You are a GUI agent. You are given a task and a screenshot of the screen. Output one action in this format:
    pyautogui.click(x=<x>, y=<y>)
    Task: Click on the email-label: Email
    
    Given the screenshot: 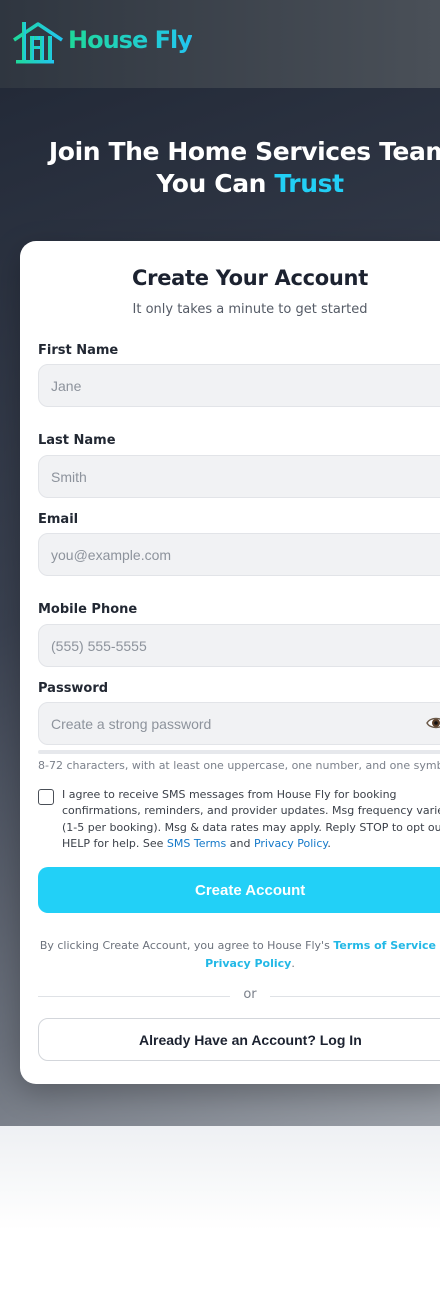 What is the action you would take?
    pyautogui.click(x=58, y=519)
    